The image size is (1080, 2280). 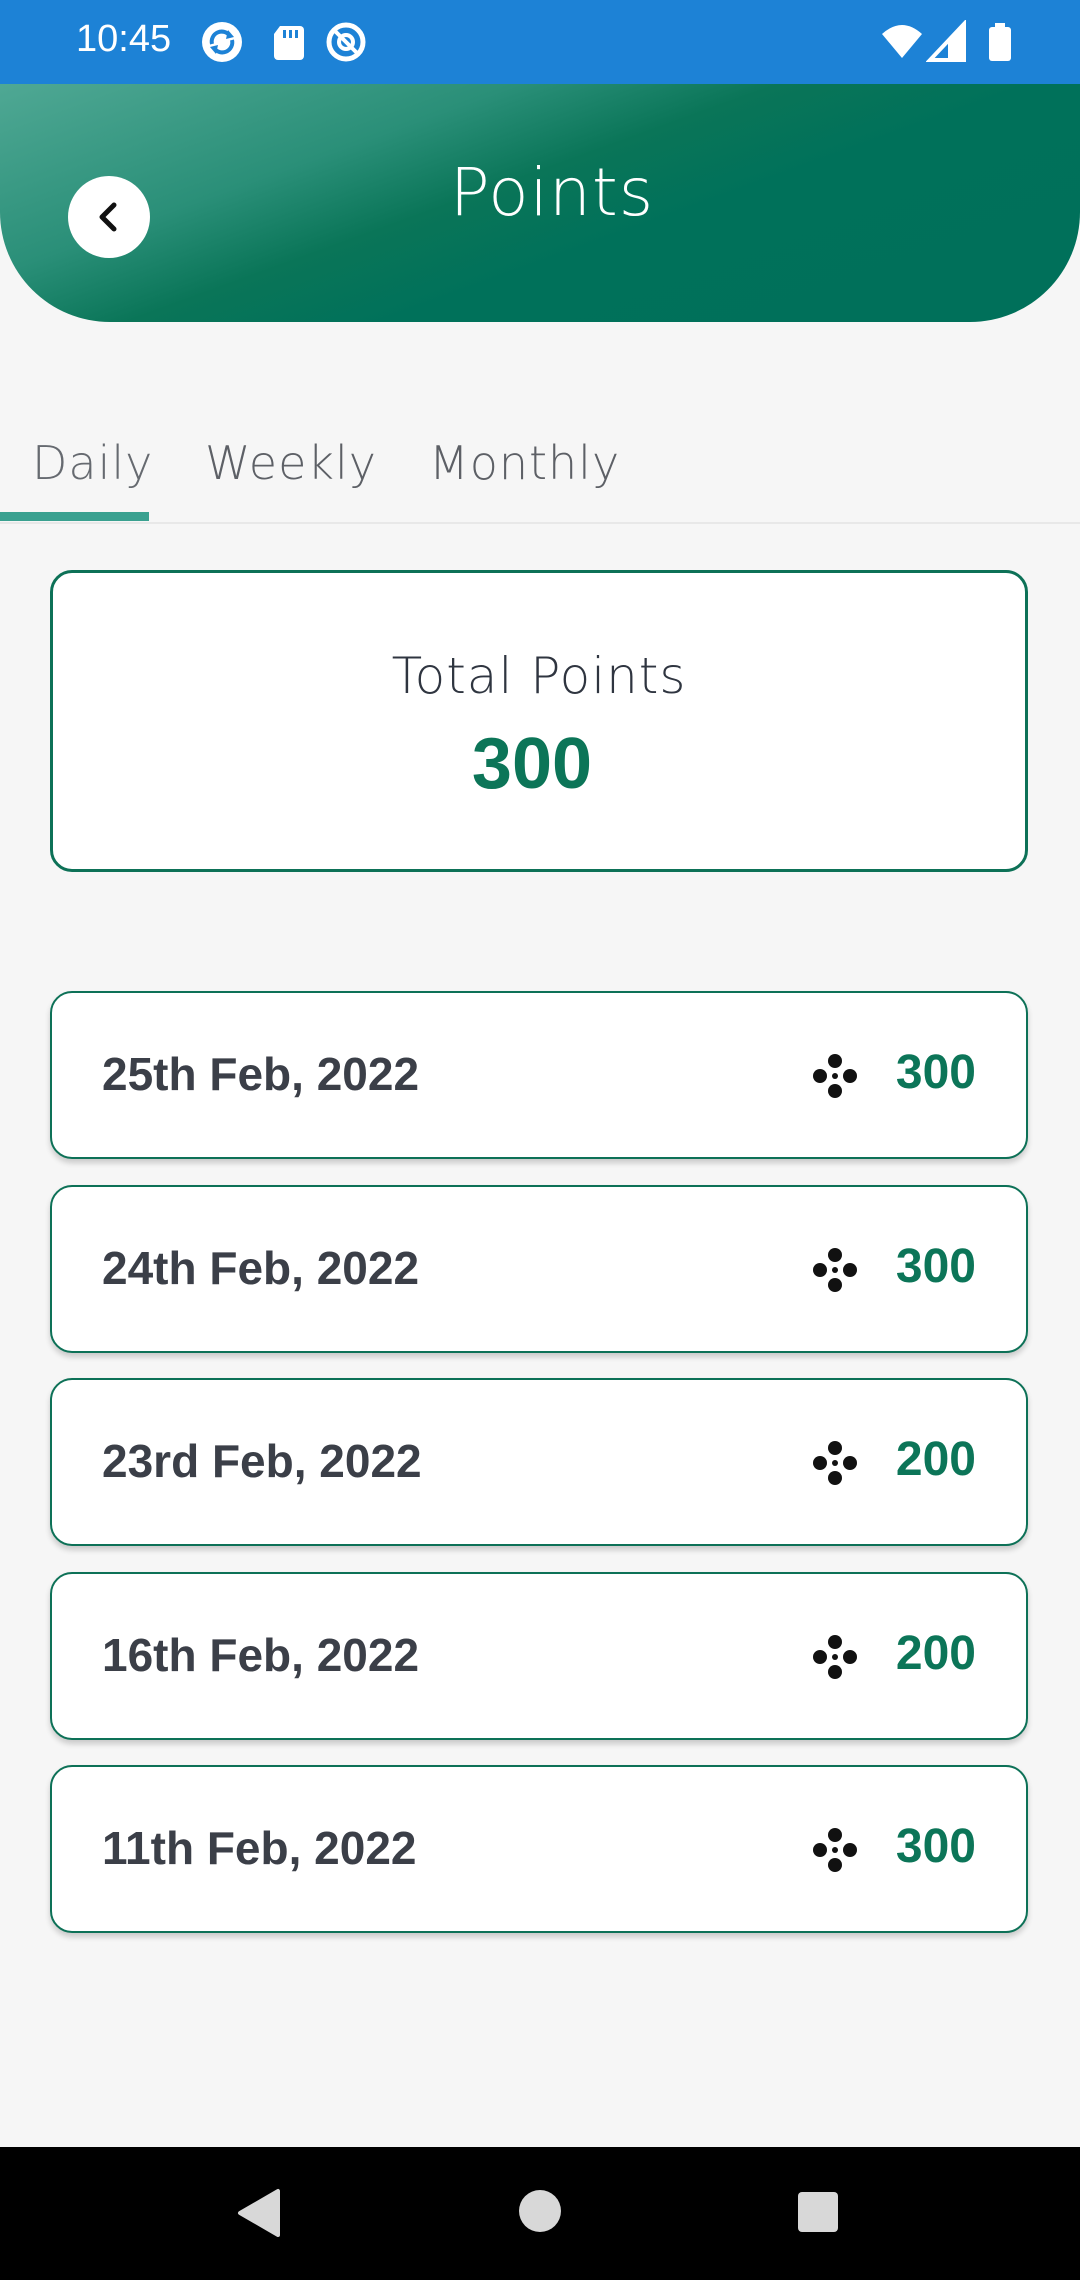 What do you see at coordinates (539, 721) in the screenshot?
I see `total-points-card: Total Points 300` at bounding box center [539, 721].